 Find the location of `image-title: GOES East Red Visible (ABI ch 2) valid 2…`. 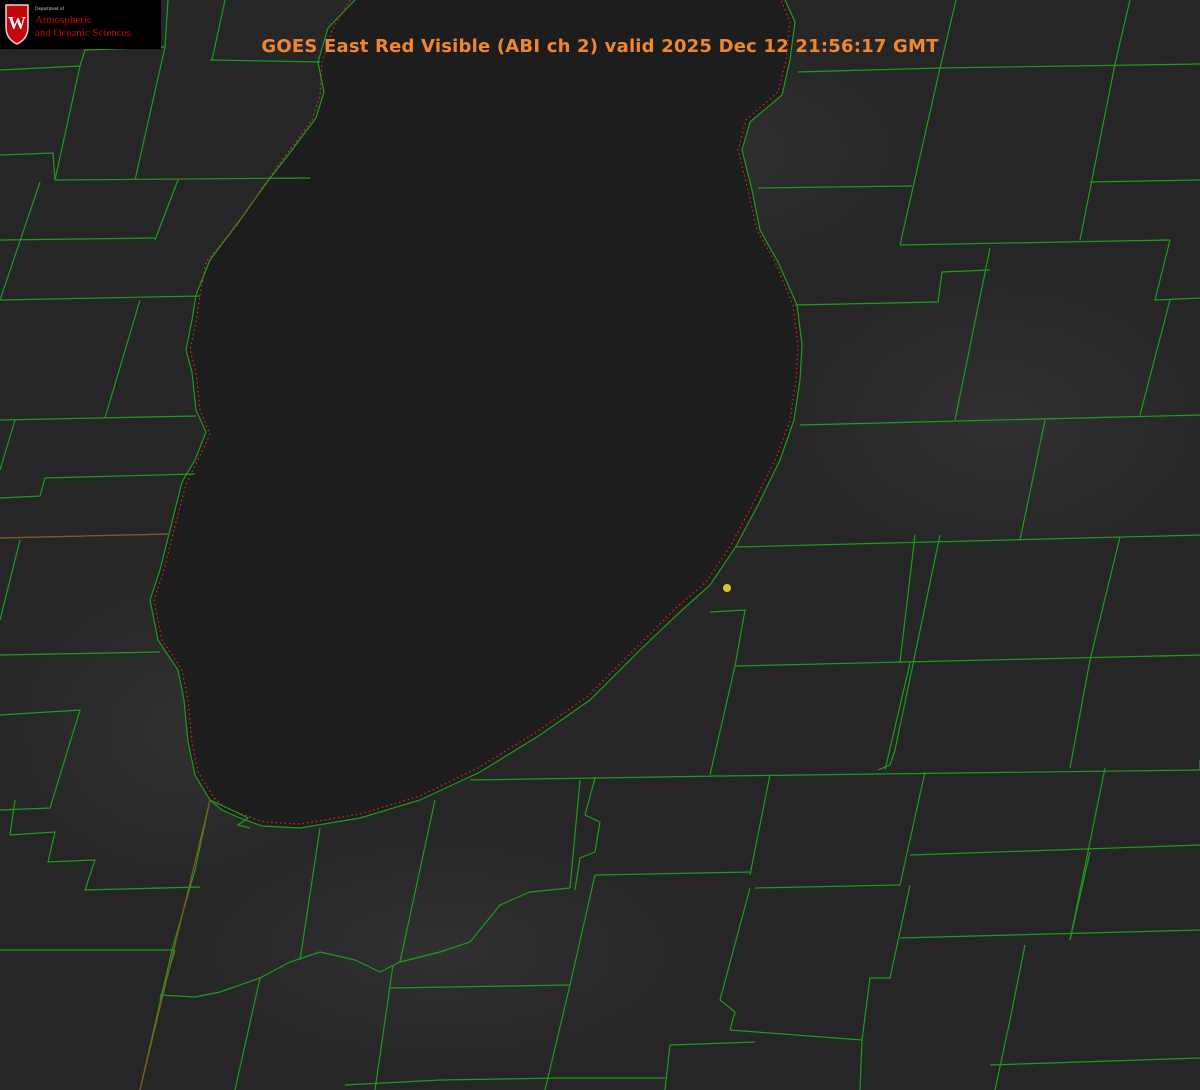

image-title: GOES East Red Visible (ABI ch 2) valid 2… is located at coordinates (600, 46).